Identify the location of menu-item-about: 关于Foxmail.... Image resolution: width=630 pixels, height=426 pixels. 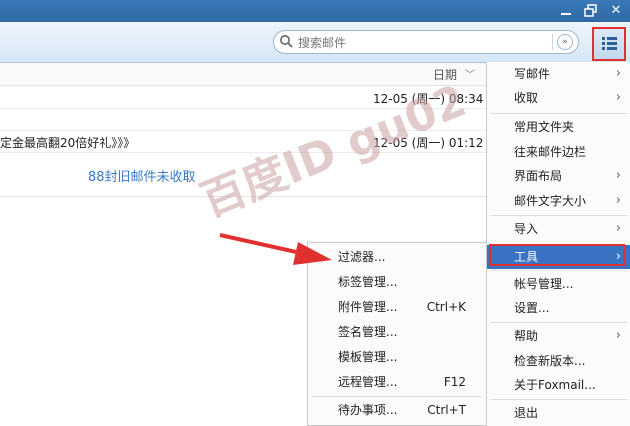
(558, 385).